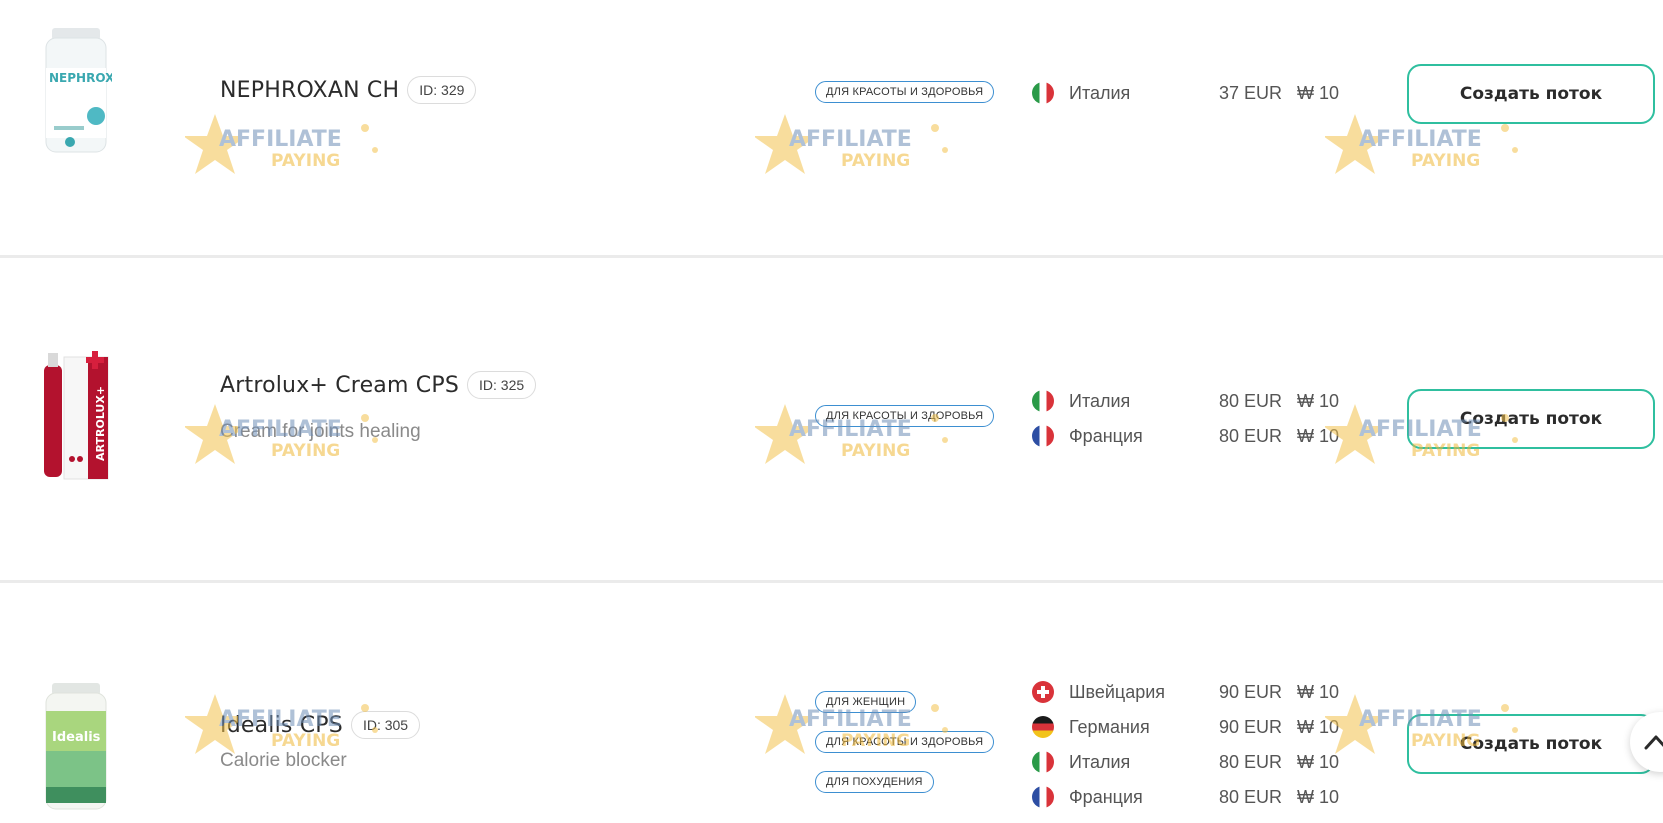  What do you see at coordinates (502, 385) in the screenshot?
I see `product-id-badge: ID: 325` at bounding box center [502, 385].